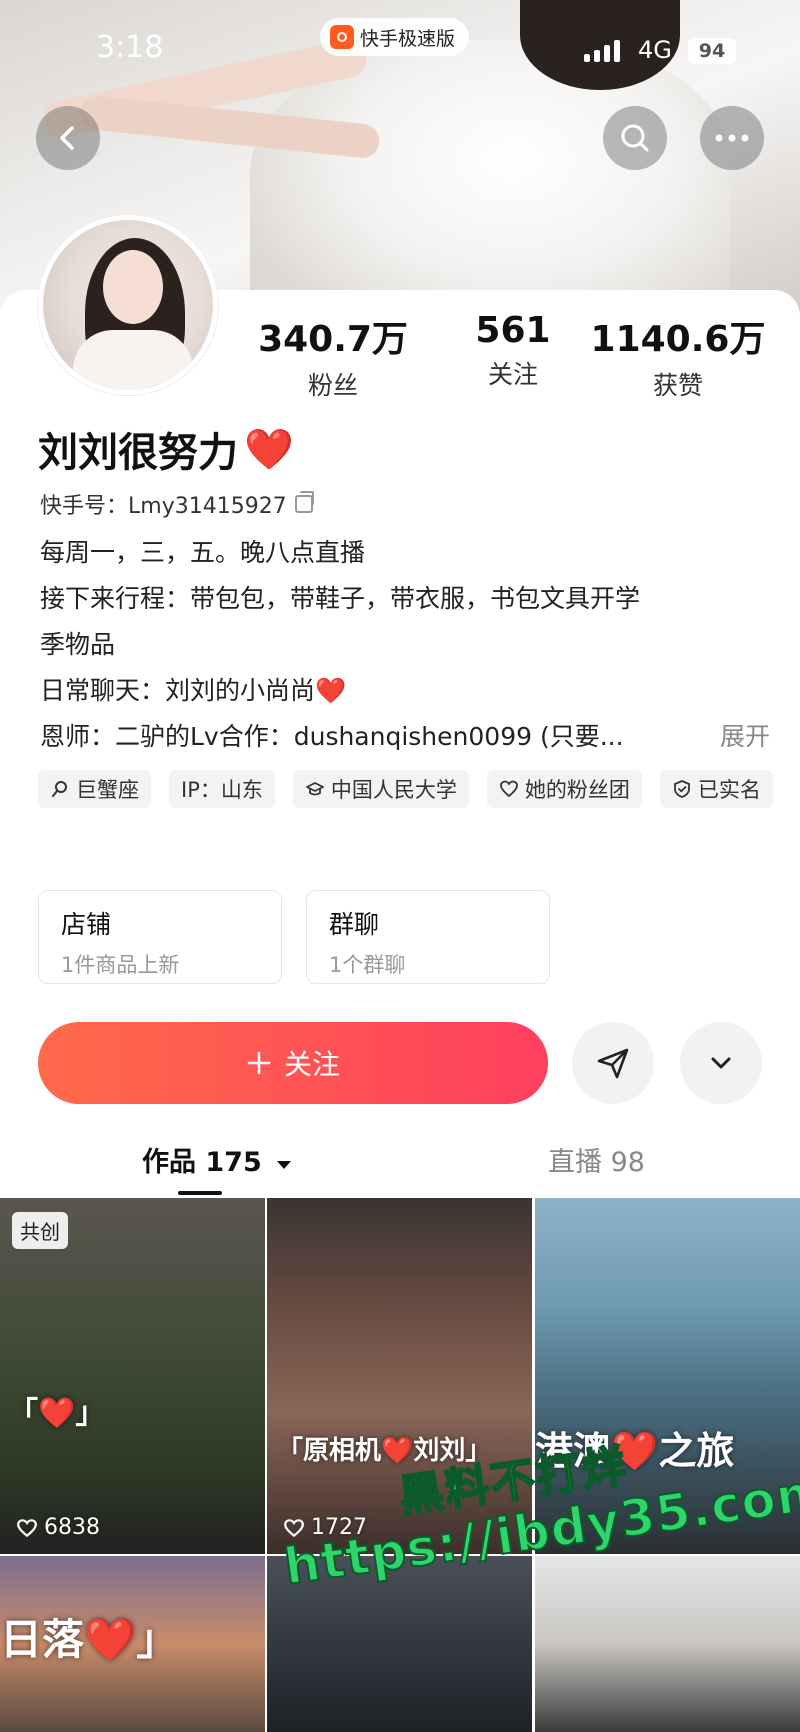 The image size is (800, 1732). I want to click on co-creation-badge: 共创, so click(40, 1230).